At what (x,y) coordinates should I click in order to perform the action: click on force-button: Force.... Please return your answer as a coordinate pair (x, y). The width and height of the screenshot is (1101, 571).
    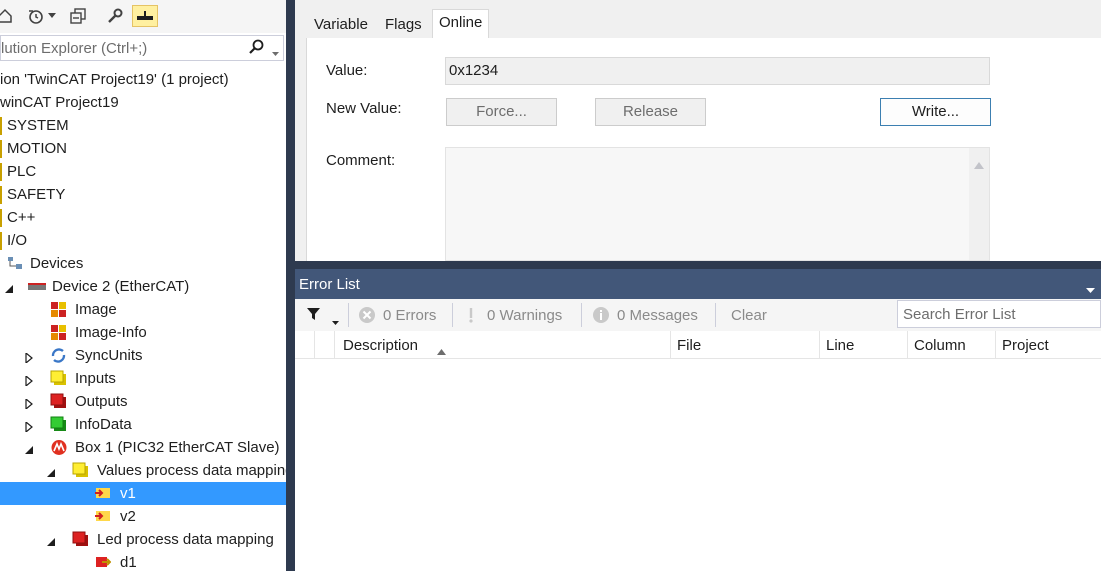
    Looking at the image, I should click on (501, 112).